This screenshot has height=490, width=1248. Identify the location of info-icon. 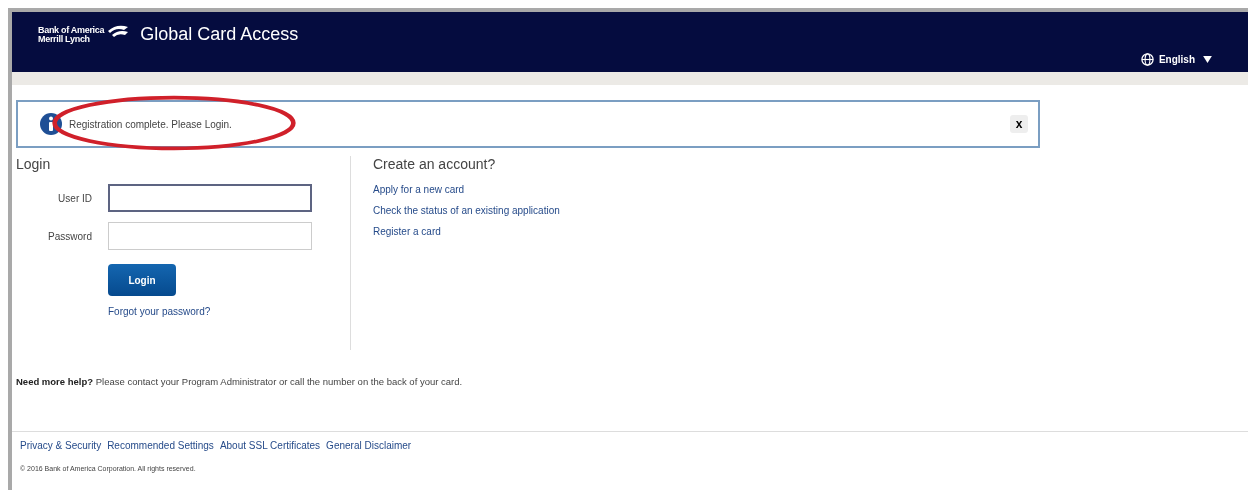
(51, 124).